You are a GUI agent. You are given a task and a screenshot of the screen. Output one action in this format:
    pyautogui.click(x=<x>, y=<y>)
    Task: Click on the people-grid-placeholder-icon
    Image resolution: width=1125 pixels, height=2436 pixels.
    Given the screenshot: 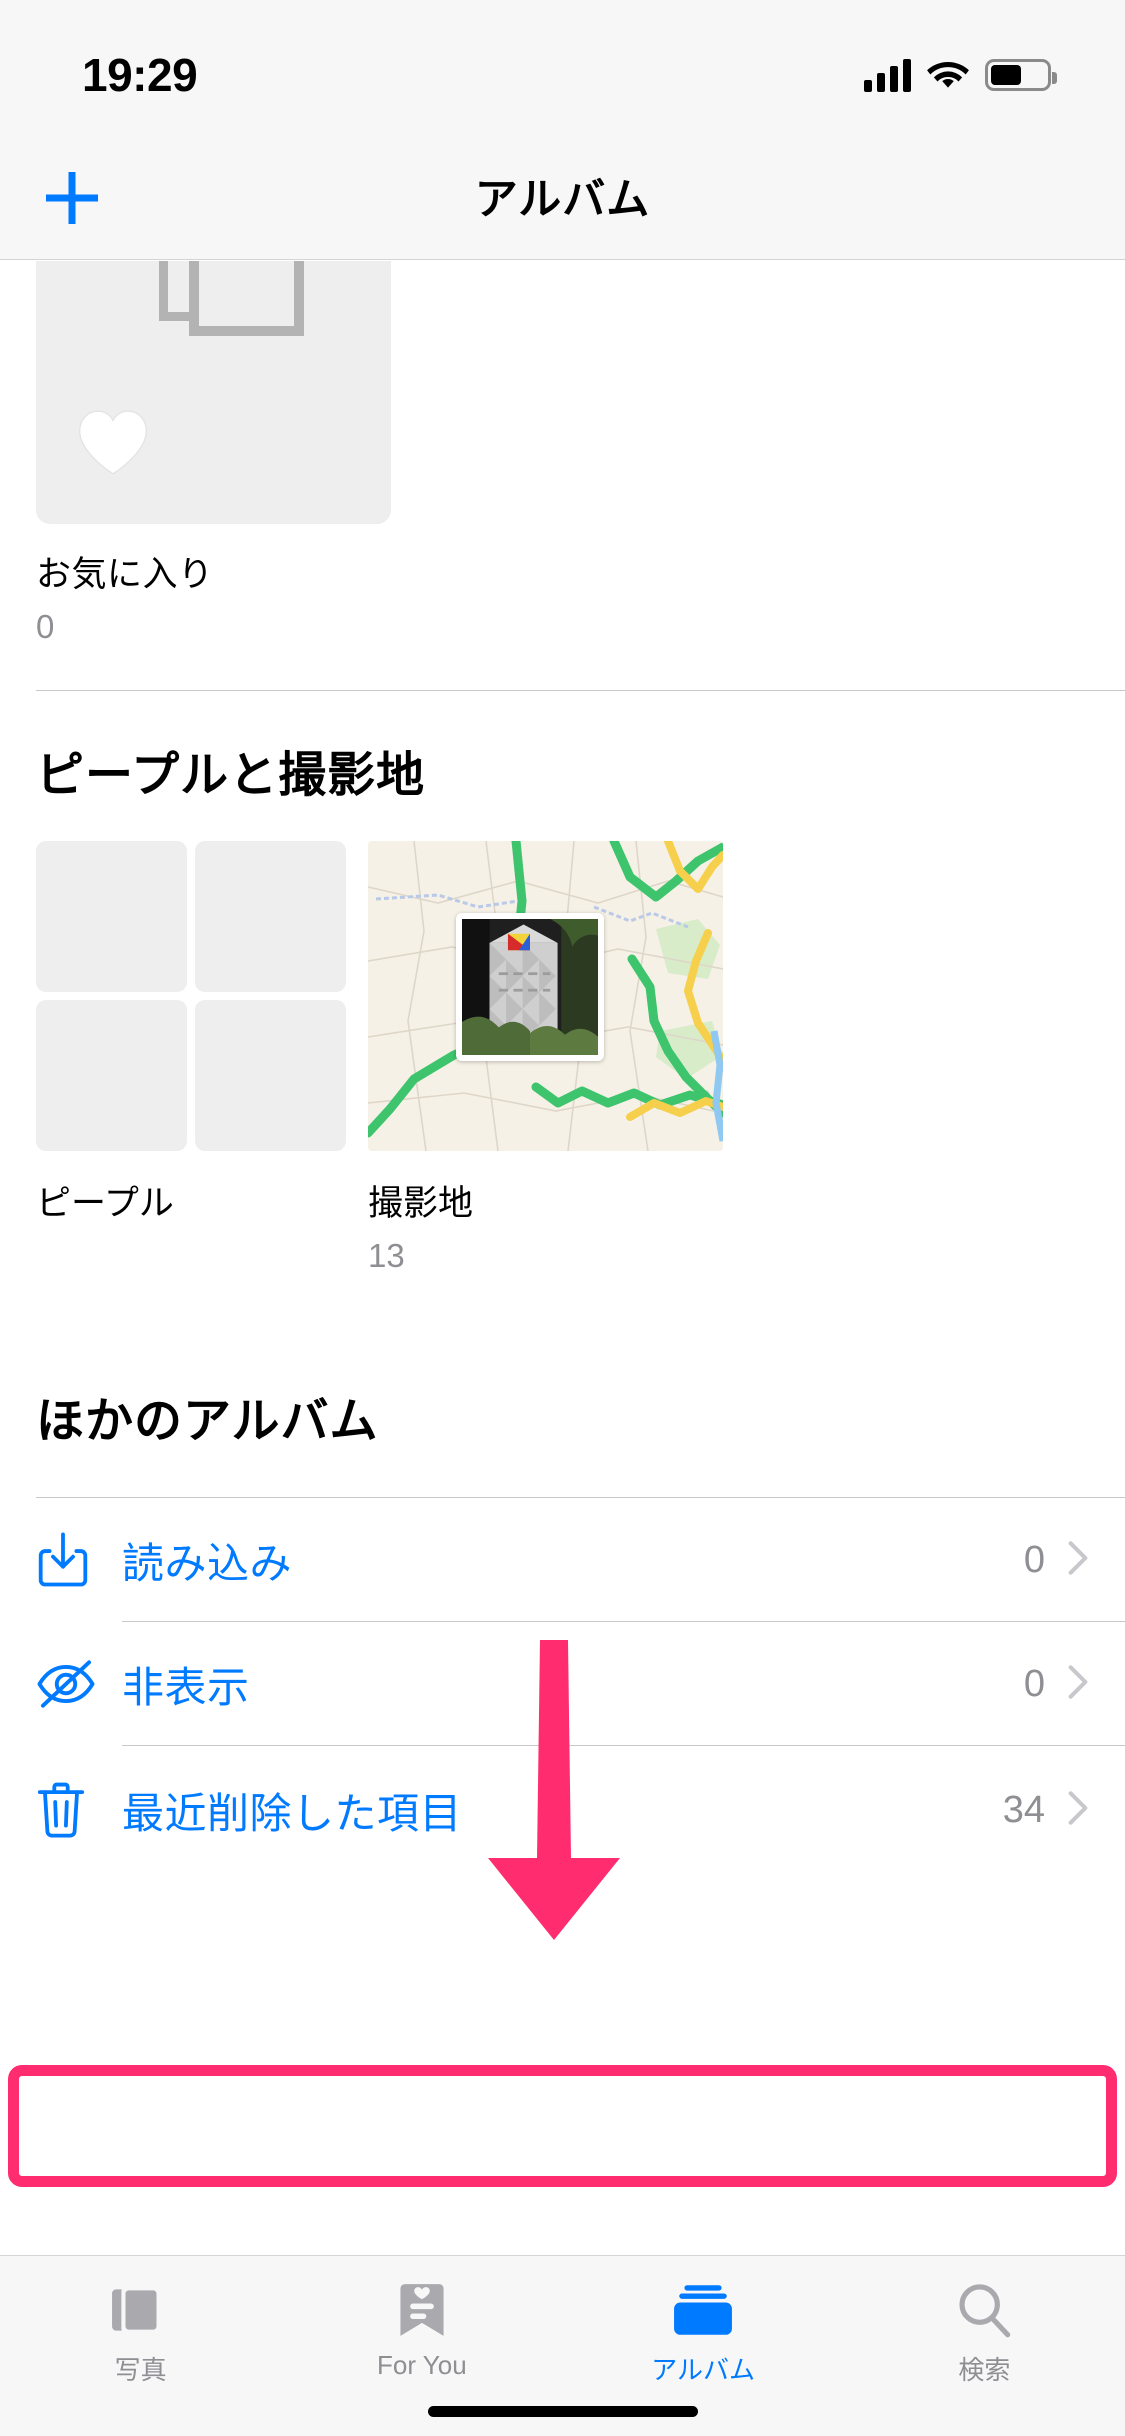 What is the action you would take?
    pyautogui.click(x=191, y=996)
    